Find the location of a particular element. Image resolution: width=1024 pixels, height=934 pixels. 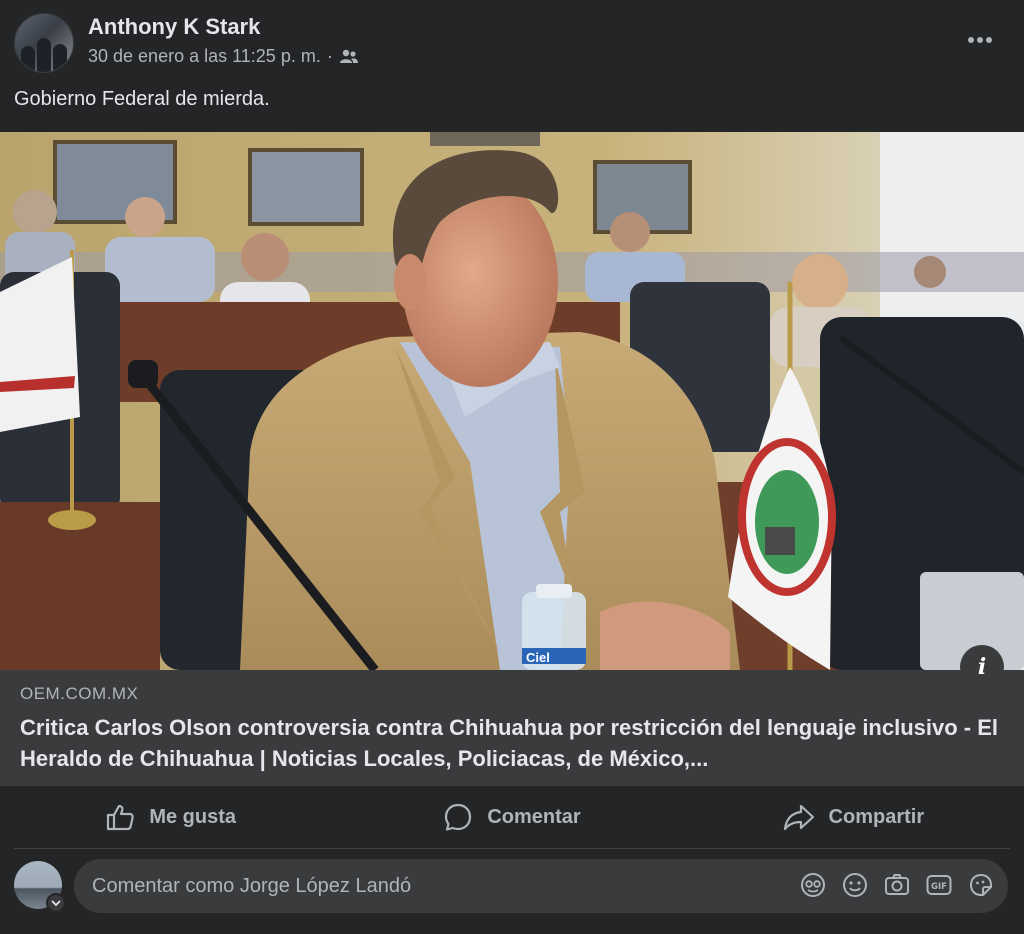

link-domain: OEM.COM.MX is located at coordinates (79, 693).